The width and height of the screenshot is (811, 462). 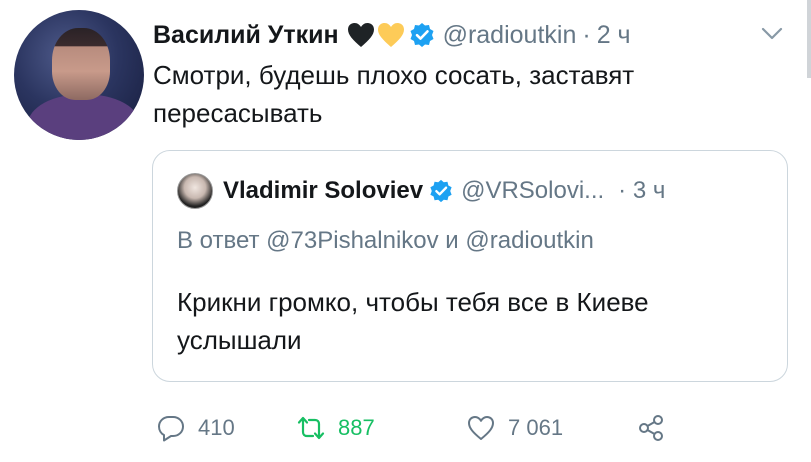 What do you see at coordinates (651, 428) in the screenshot?
I see `share-icon` at bounding box center [651, 428].